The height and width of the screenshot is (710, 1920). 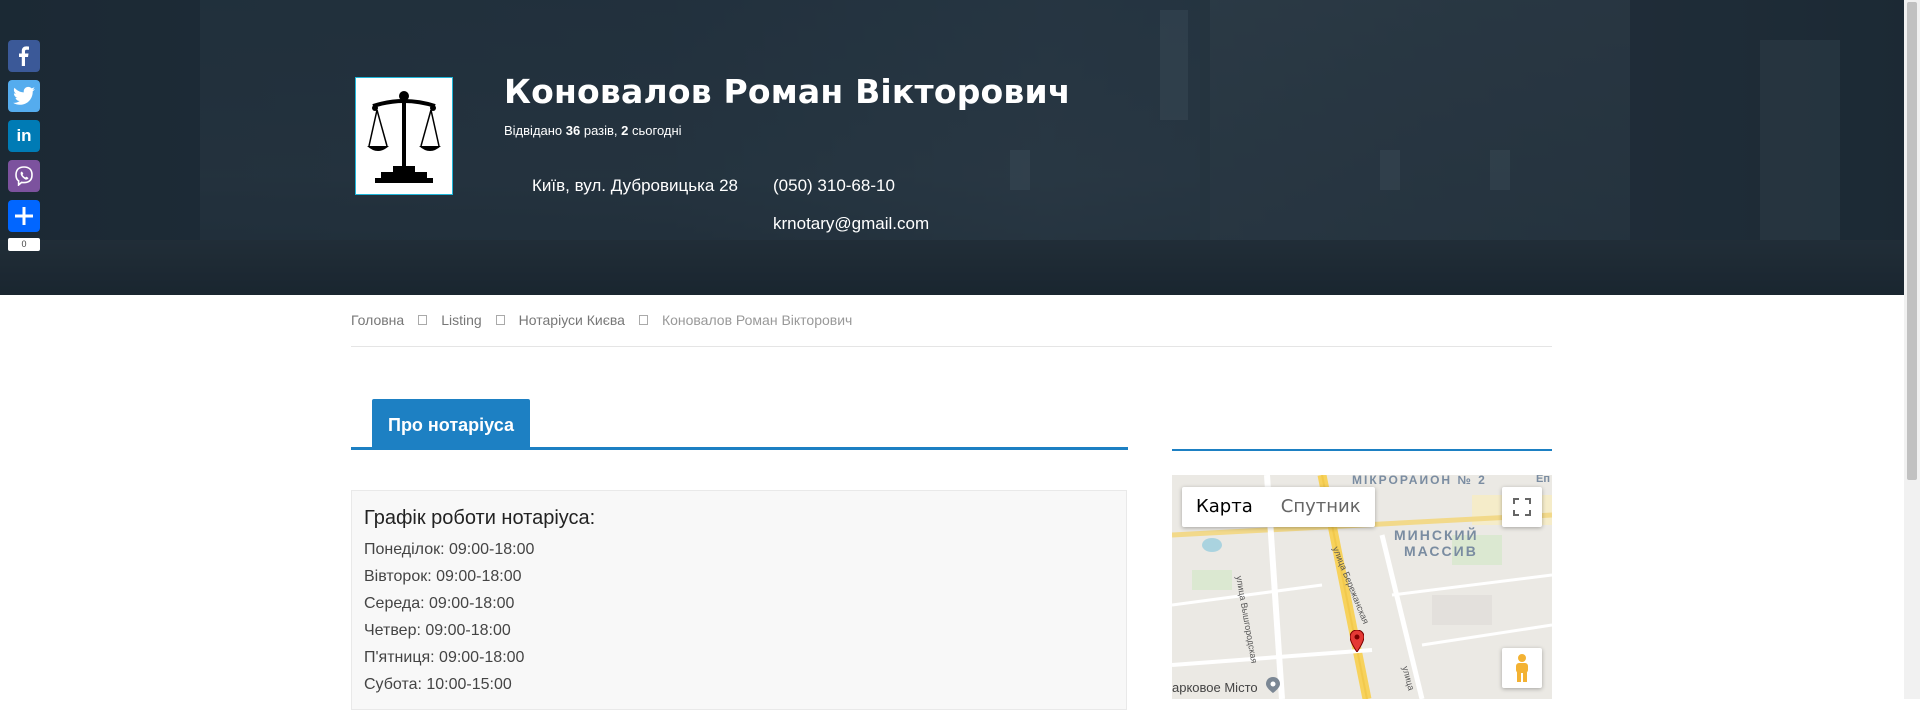 What do you see at coordinates (1224, 507) in the screenshot?
I see `map-type-map-button: Карта` at bounding box center [1224, 507].